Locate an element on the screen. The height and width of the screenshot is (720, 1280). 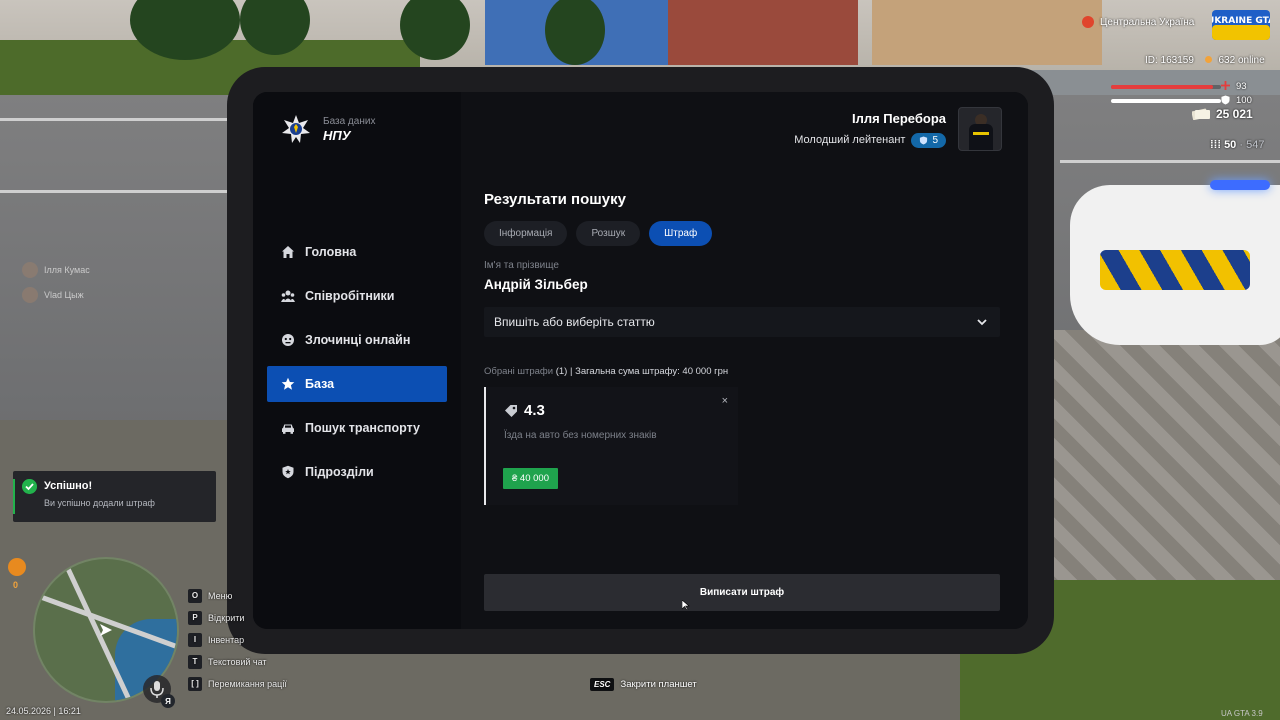
tag-icon is located at coordinates (511, 410).